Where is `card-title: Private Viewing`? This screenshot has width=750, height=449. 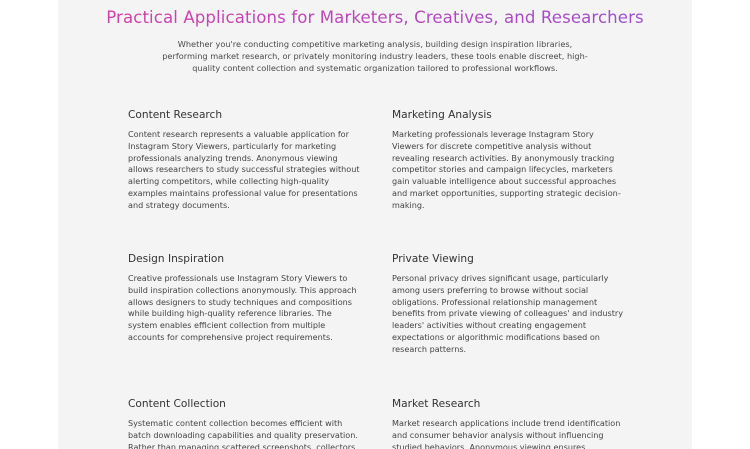
card-title: Private Viewing is located at coordinates (433, 259).